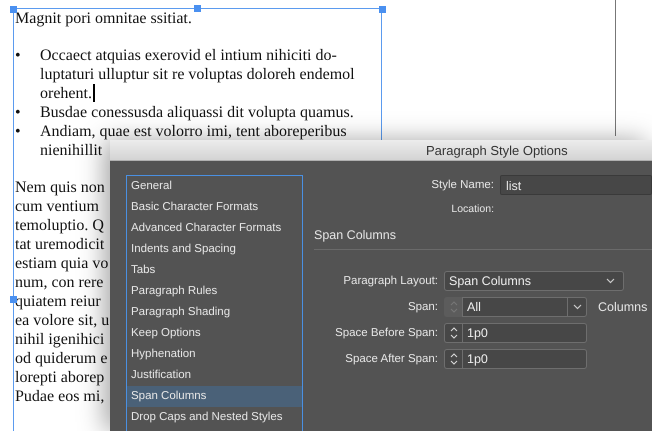  Describe the element at coordinates (422, 307) in the screenshot. I see `field-label: Span:` at that location.